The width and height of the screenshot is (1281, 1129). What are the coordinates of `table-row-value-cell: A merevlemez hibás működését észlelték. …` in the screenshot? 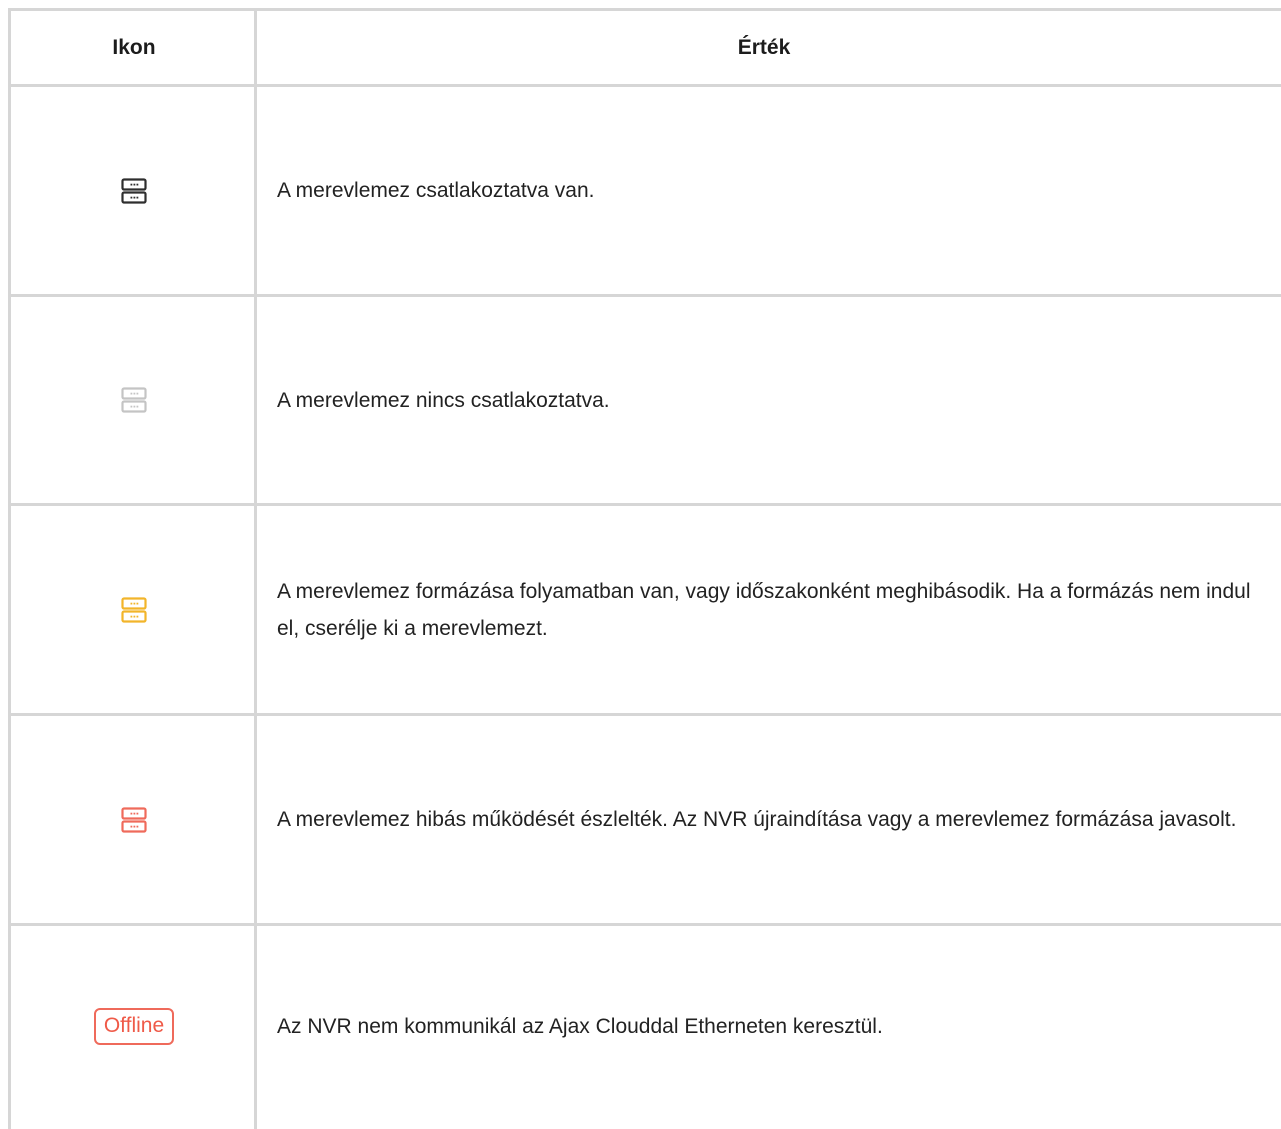 It's located at (769, 819).